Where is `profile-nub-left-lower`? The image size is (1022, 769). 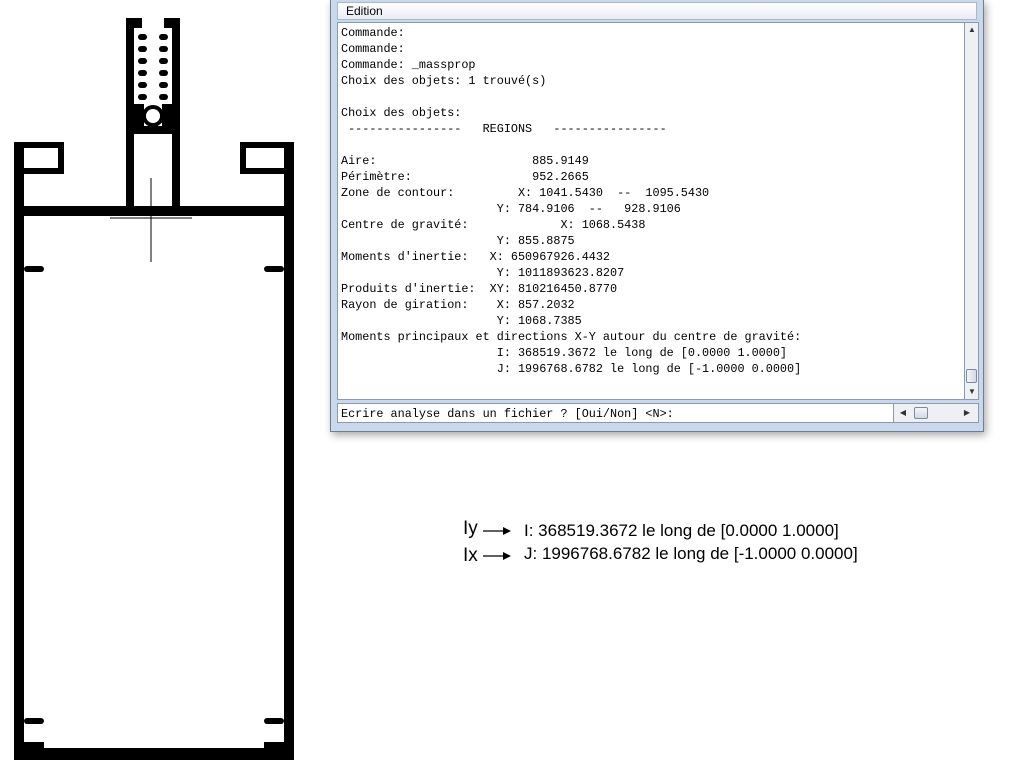
profile-nub-left-lower is located at coordinates (34, 721).